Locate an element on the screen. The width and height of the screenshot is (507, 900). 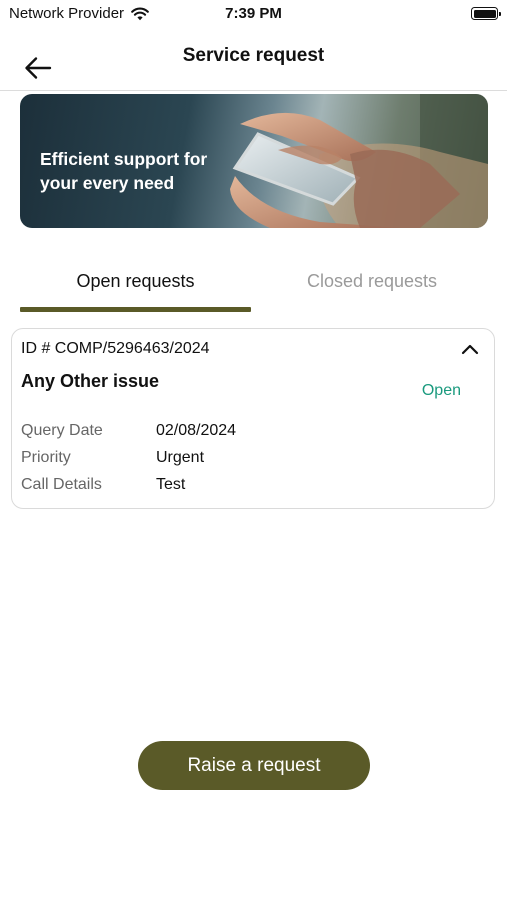
battery-icon is located at coordinates (486, 13).